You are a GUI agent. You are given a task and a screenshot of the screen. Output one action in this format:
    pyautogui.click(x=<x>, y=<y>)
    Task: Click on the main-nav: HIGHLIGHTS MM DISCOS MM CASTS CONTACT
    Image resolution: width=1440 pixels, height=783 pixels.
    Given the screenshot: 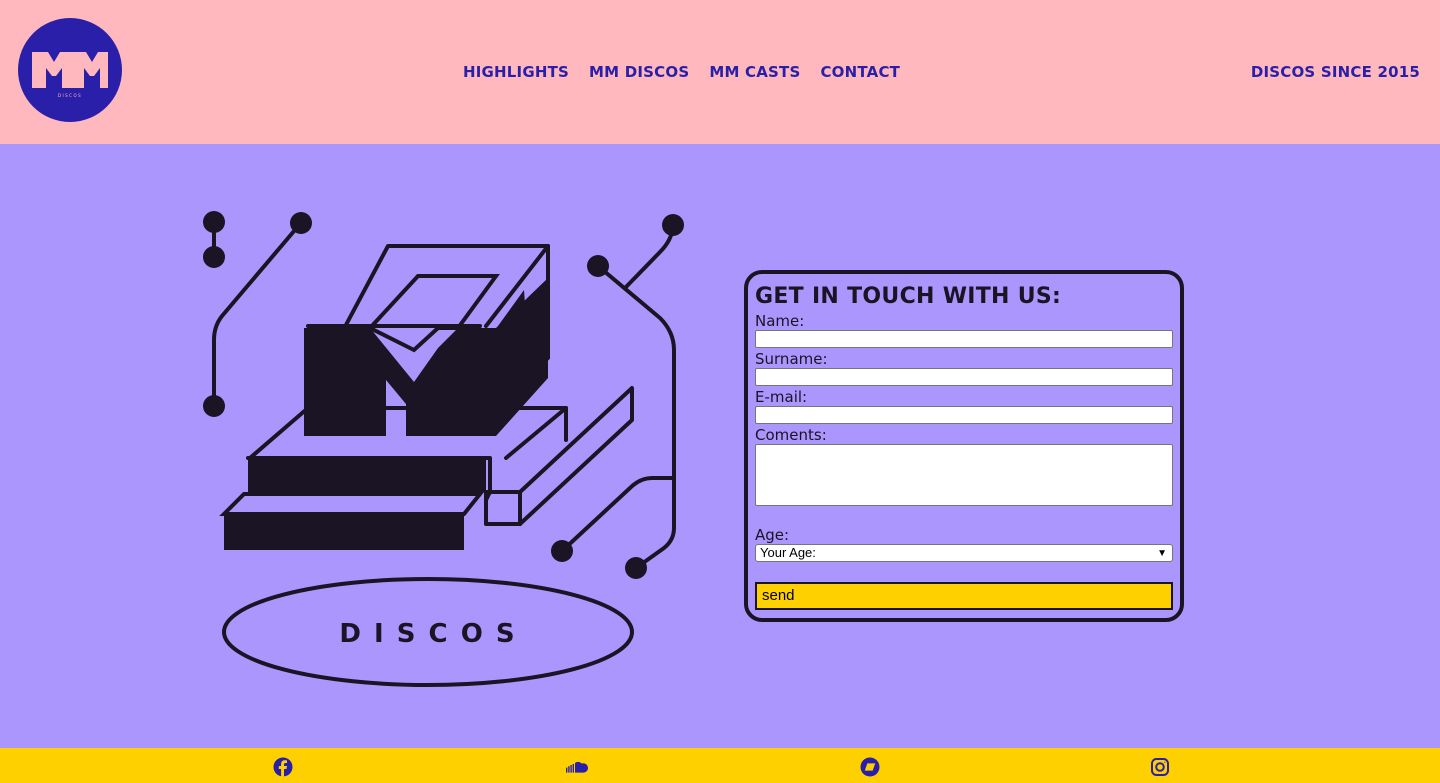 What is the action you would take?
    pyautogui.click(x=691, y=72)
    